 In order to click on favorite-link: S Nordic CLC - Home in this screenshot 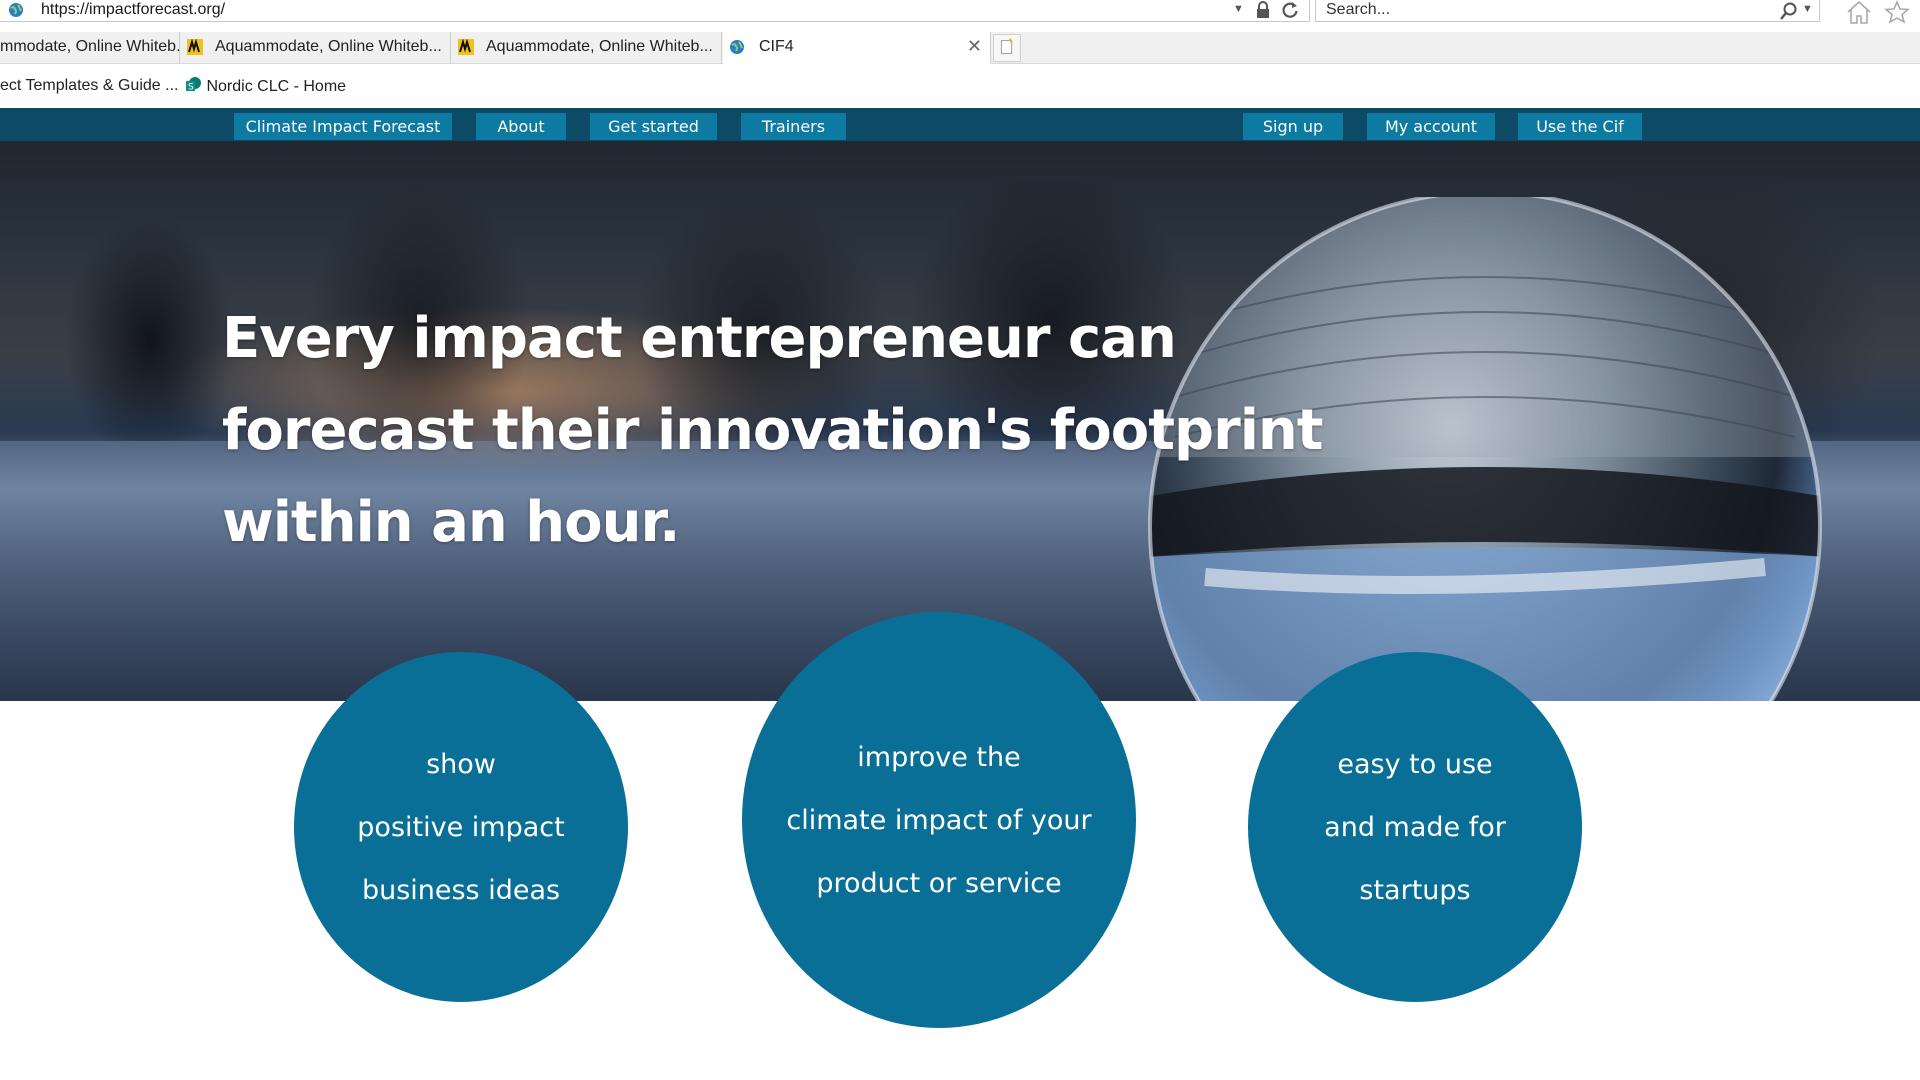, I will do `click(266, 86)`.